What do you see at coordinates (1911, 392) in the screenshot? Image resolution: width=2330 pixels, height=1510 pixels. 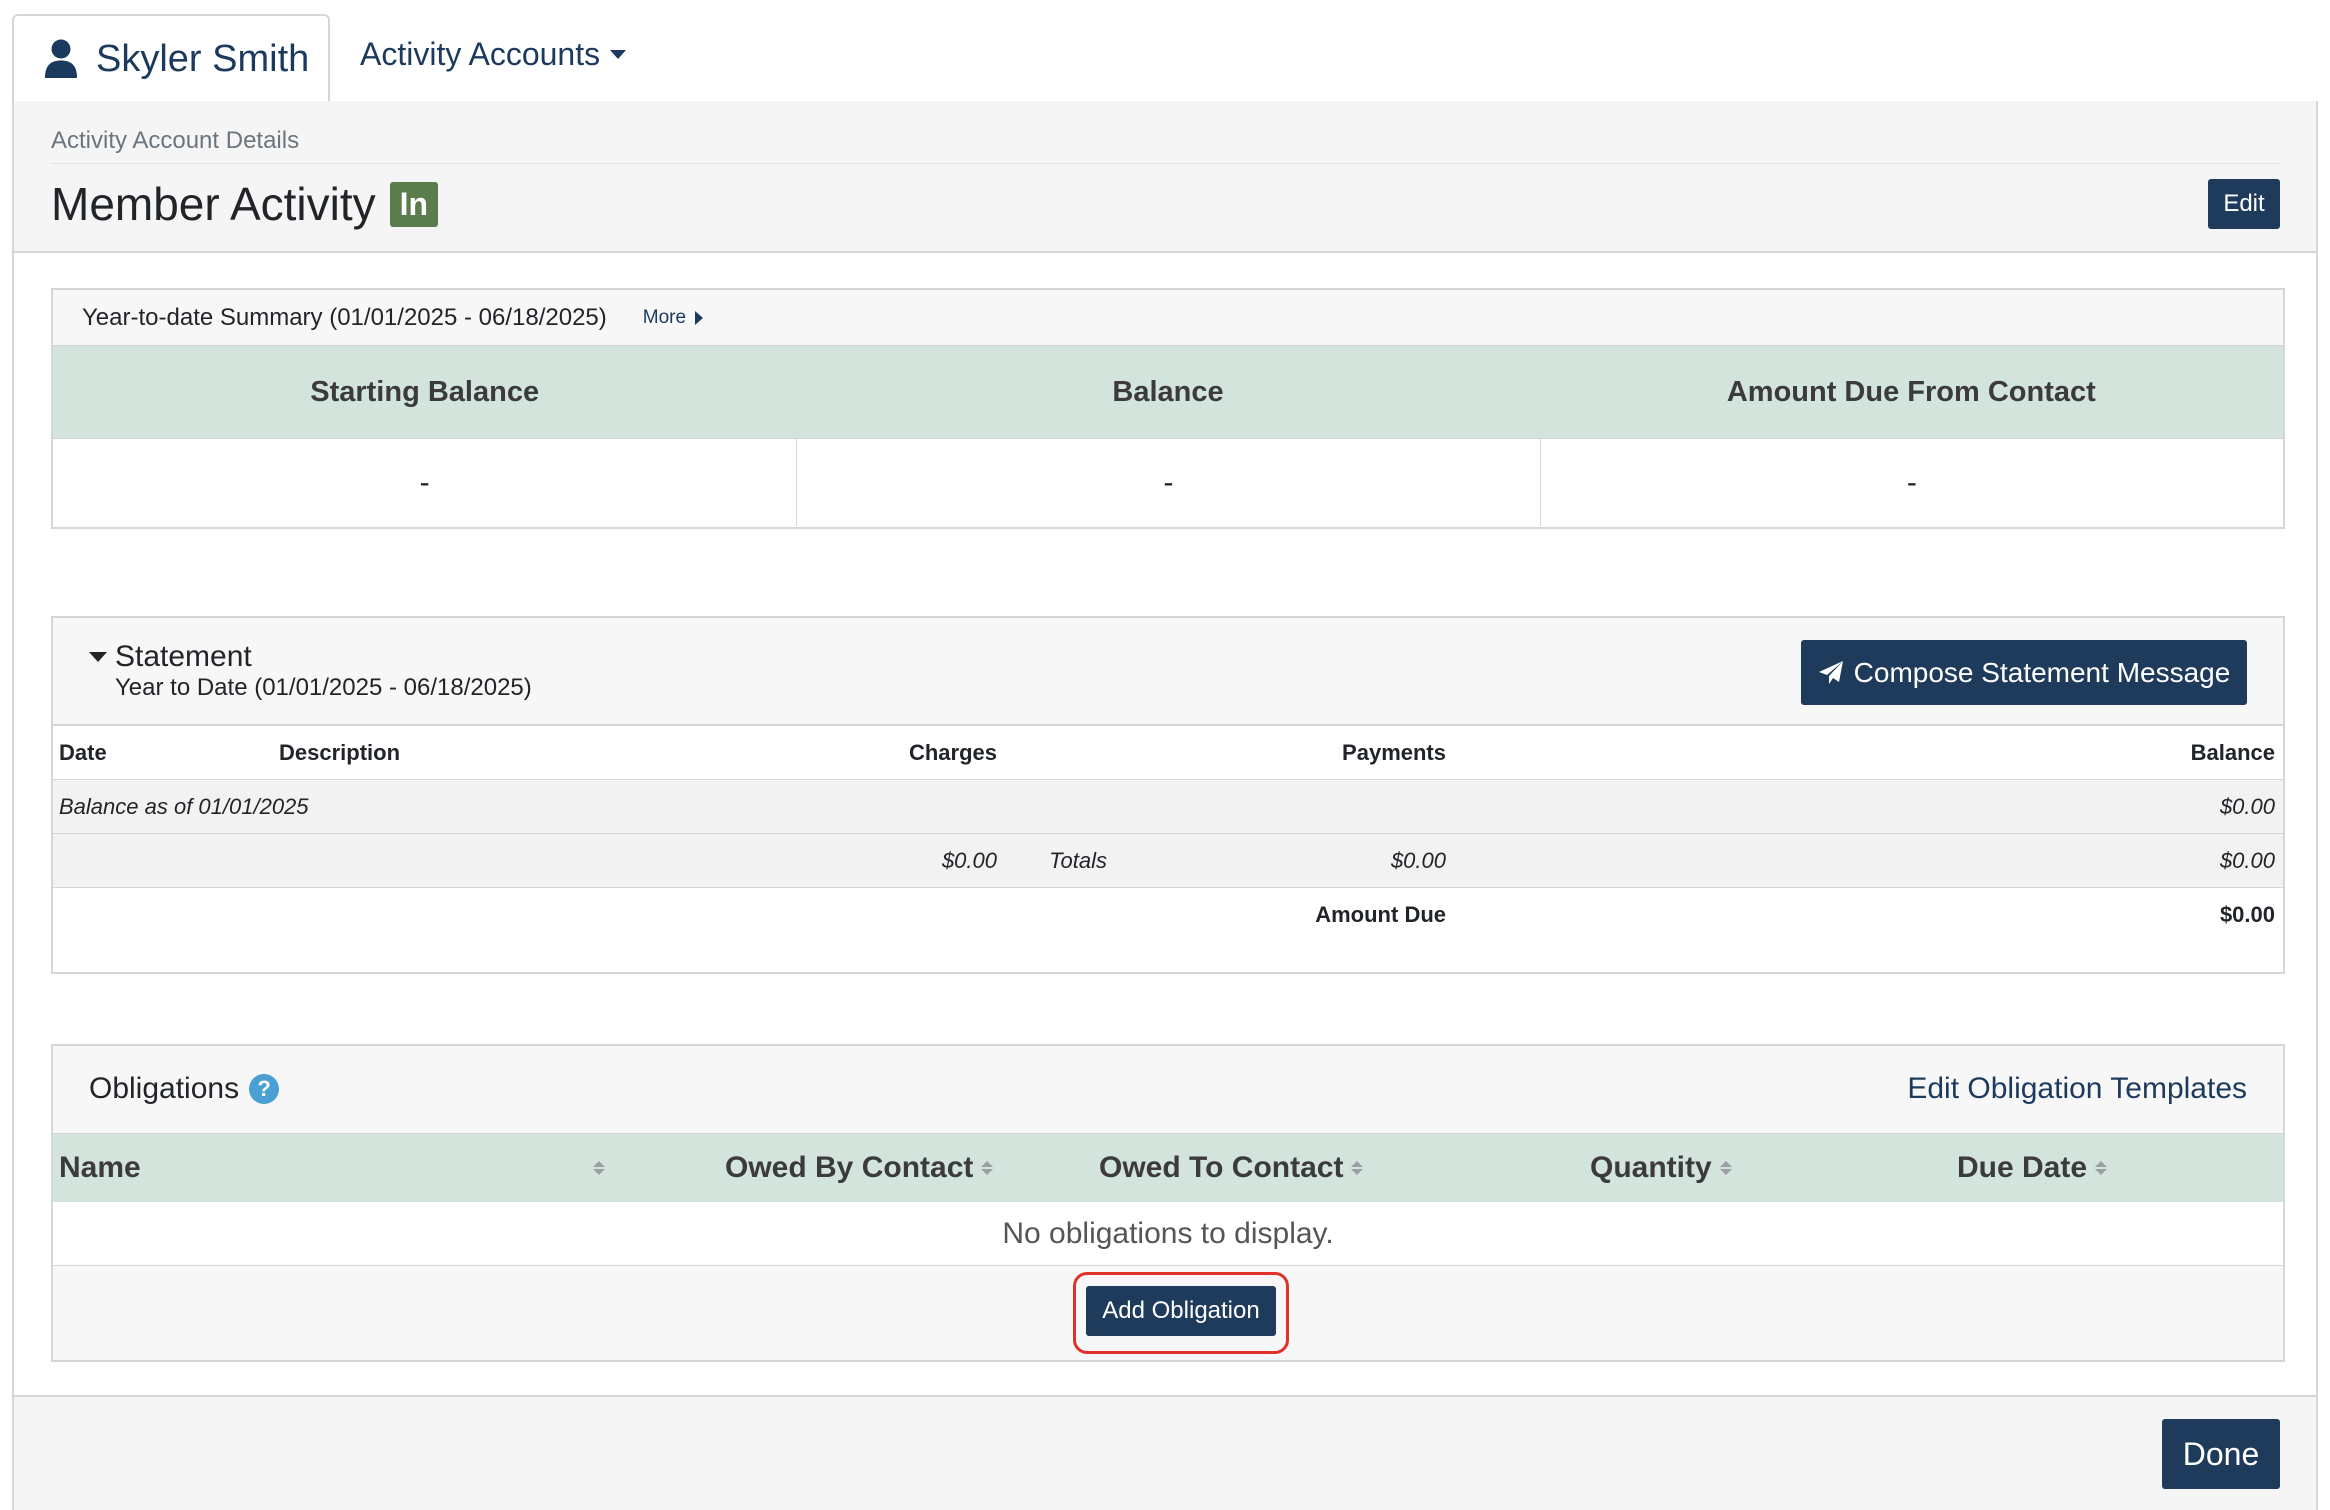 I see `column-header-amount-due: Amount Due From Contact` at bounding box center [1911, 392].